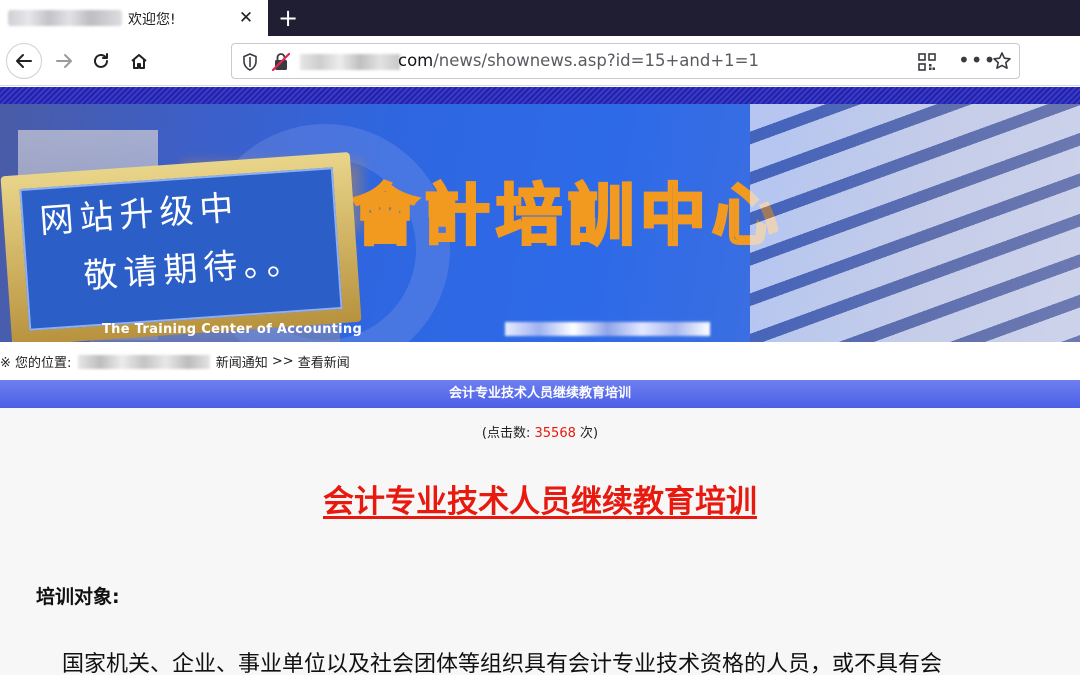  I want to click on url-path: /news/shownews.asp?id=15+and+1=1, so click(596, 60).